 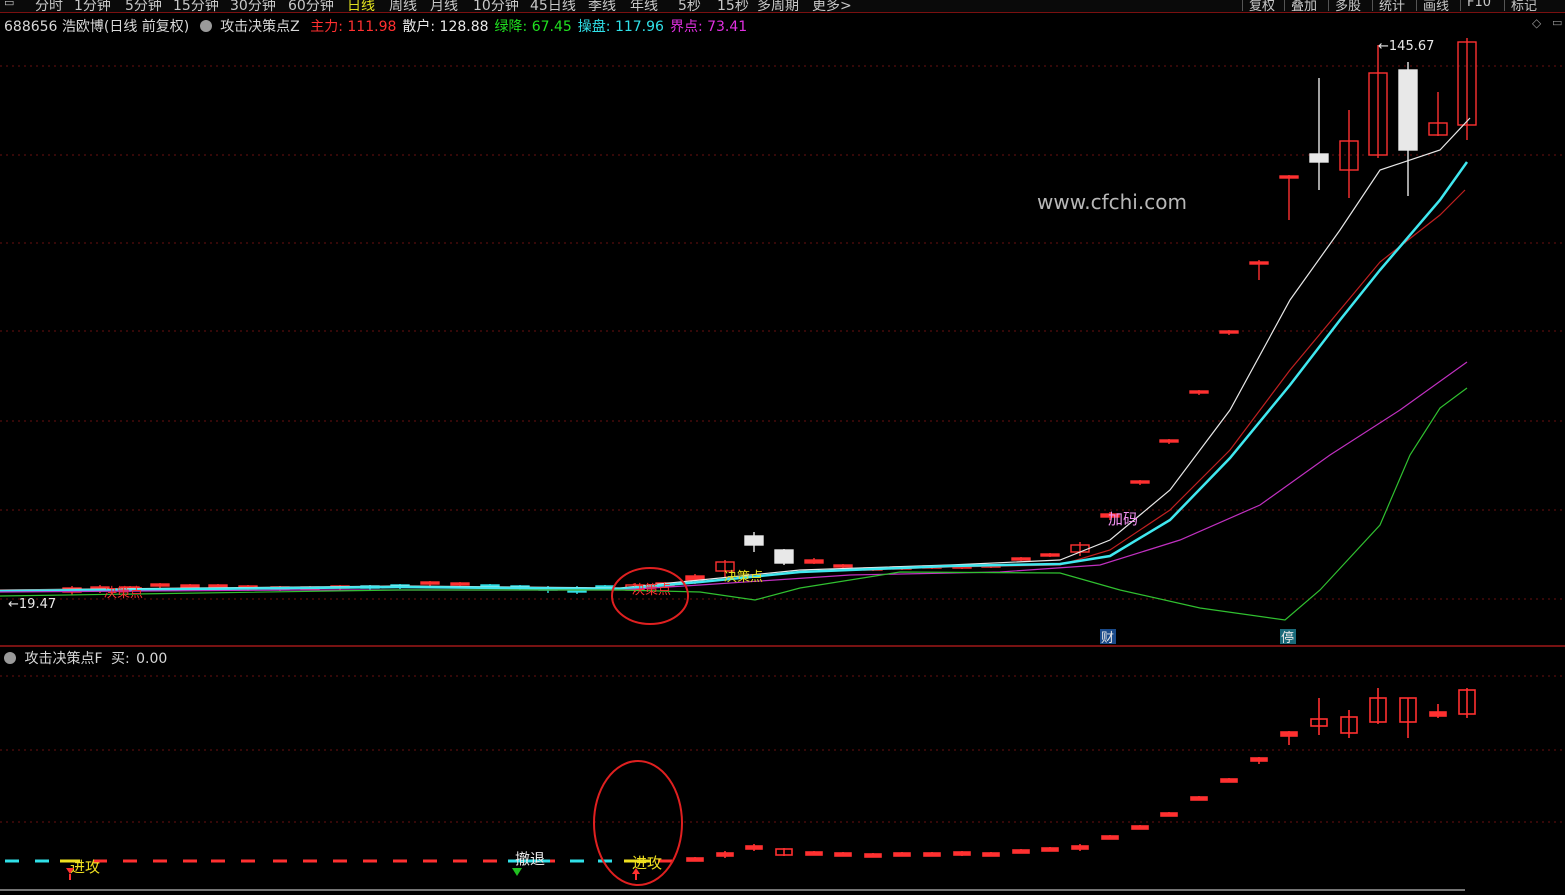 I want to click on svg-text: 进攻, so click(x=85, y=867).